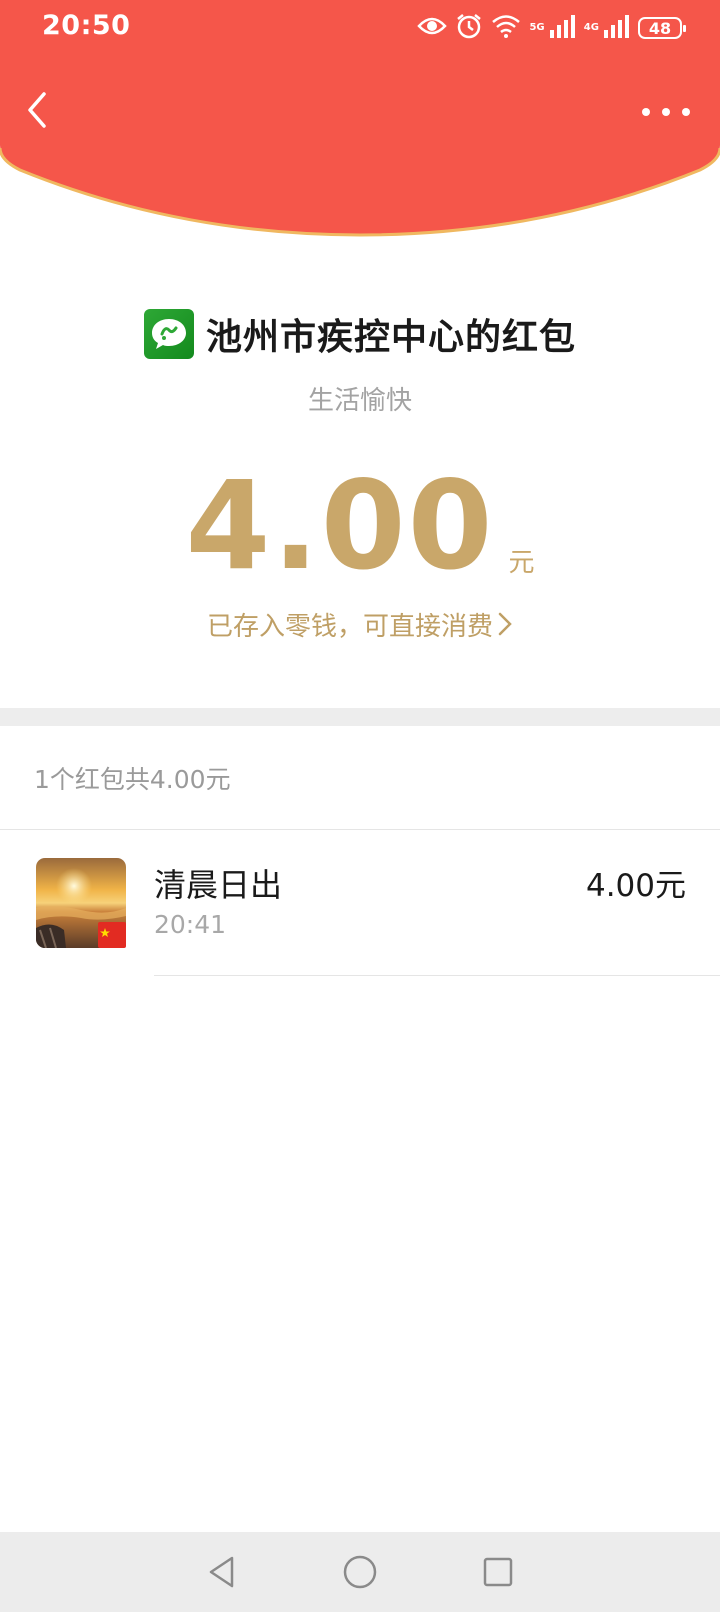 This screenshot has width=720, height=1612. What do you see at coordinates (607, 28) in the screenshot?
I see `signal-4g-icon: 4G` at bounding box center [607, 28].